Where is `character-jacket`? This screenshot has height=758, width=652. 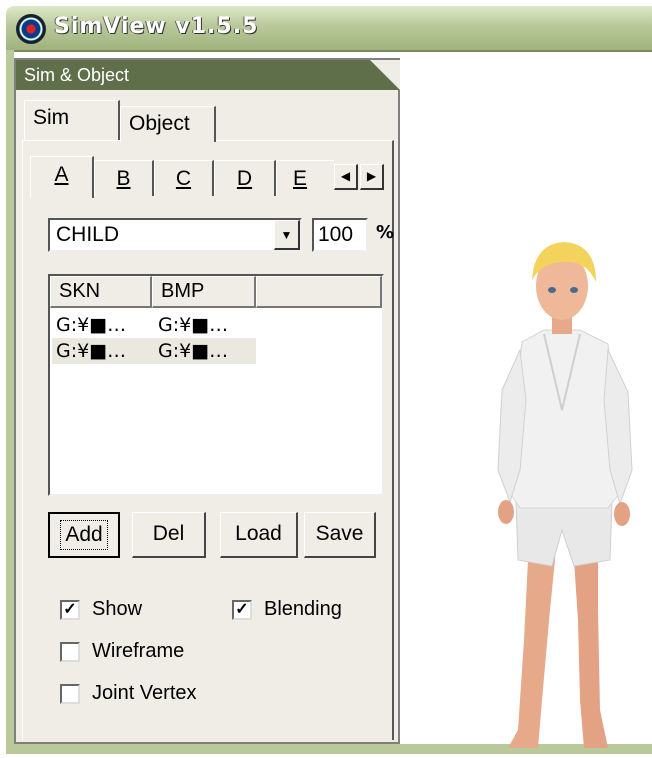
character-jacket is located at coordinates (565, 419).